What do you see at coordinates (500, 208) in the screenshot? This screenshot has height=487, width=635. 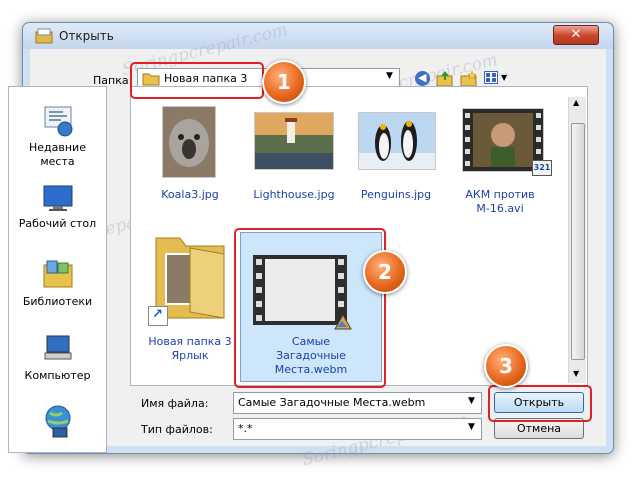 I see `file-item-label: M-16.avi` at bounding box center [500, 208].